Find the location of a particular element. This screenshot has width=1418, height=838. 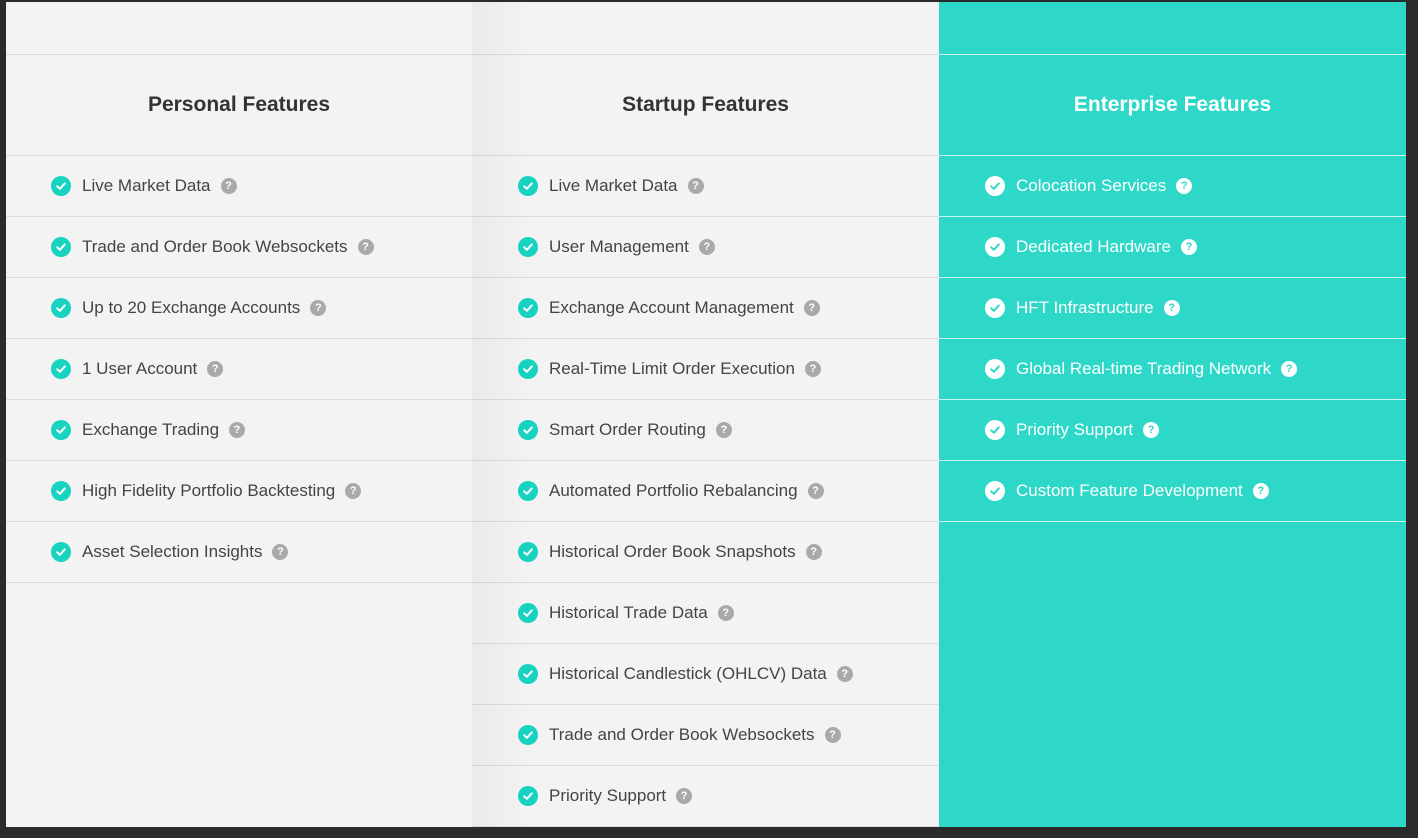

feature-row: Smart Order Routing? is located at coordinates (705, 430).